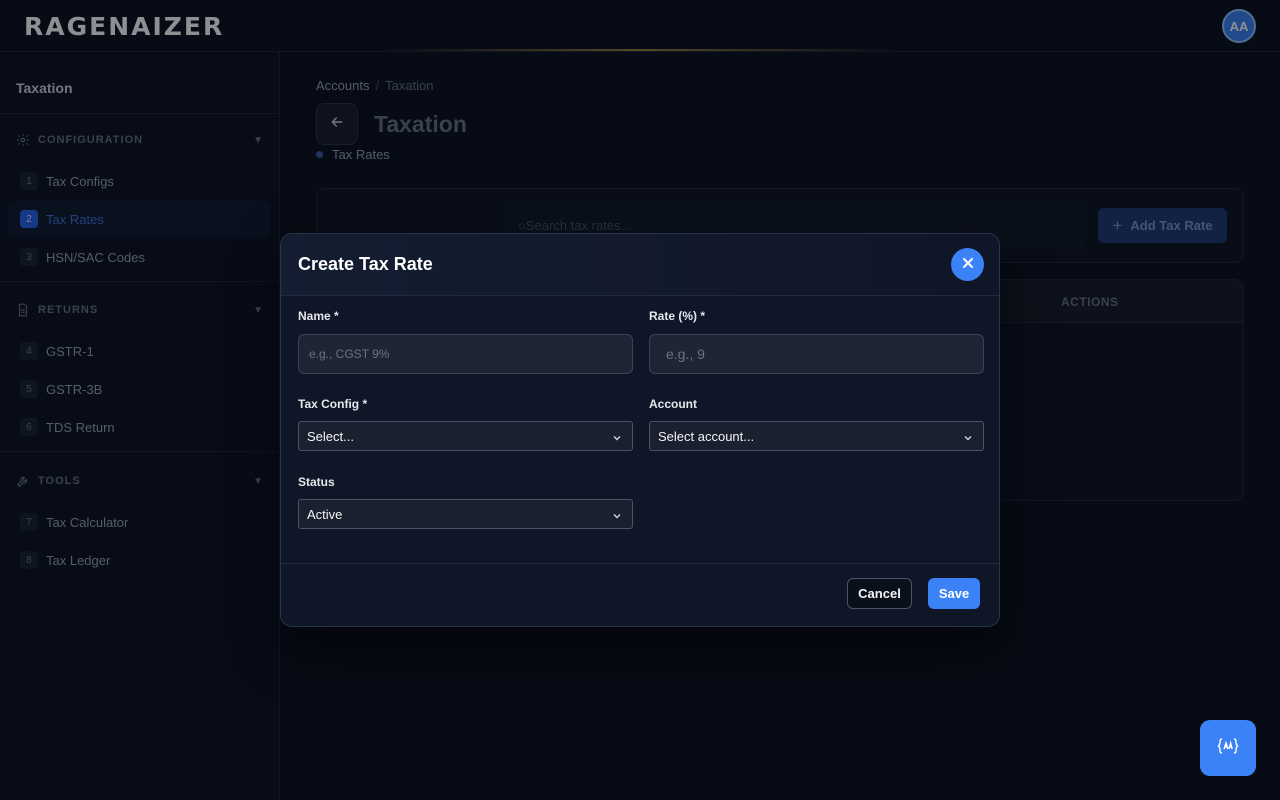 The width and height of the screenshot is (1280, 800). I want to click on ai-assistant-icon, so click(1228, 748).